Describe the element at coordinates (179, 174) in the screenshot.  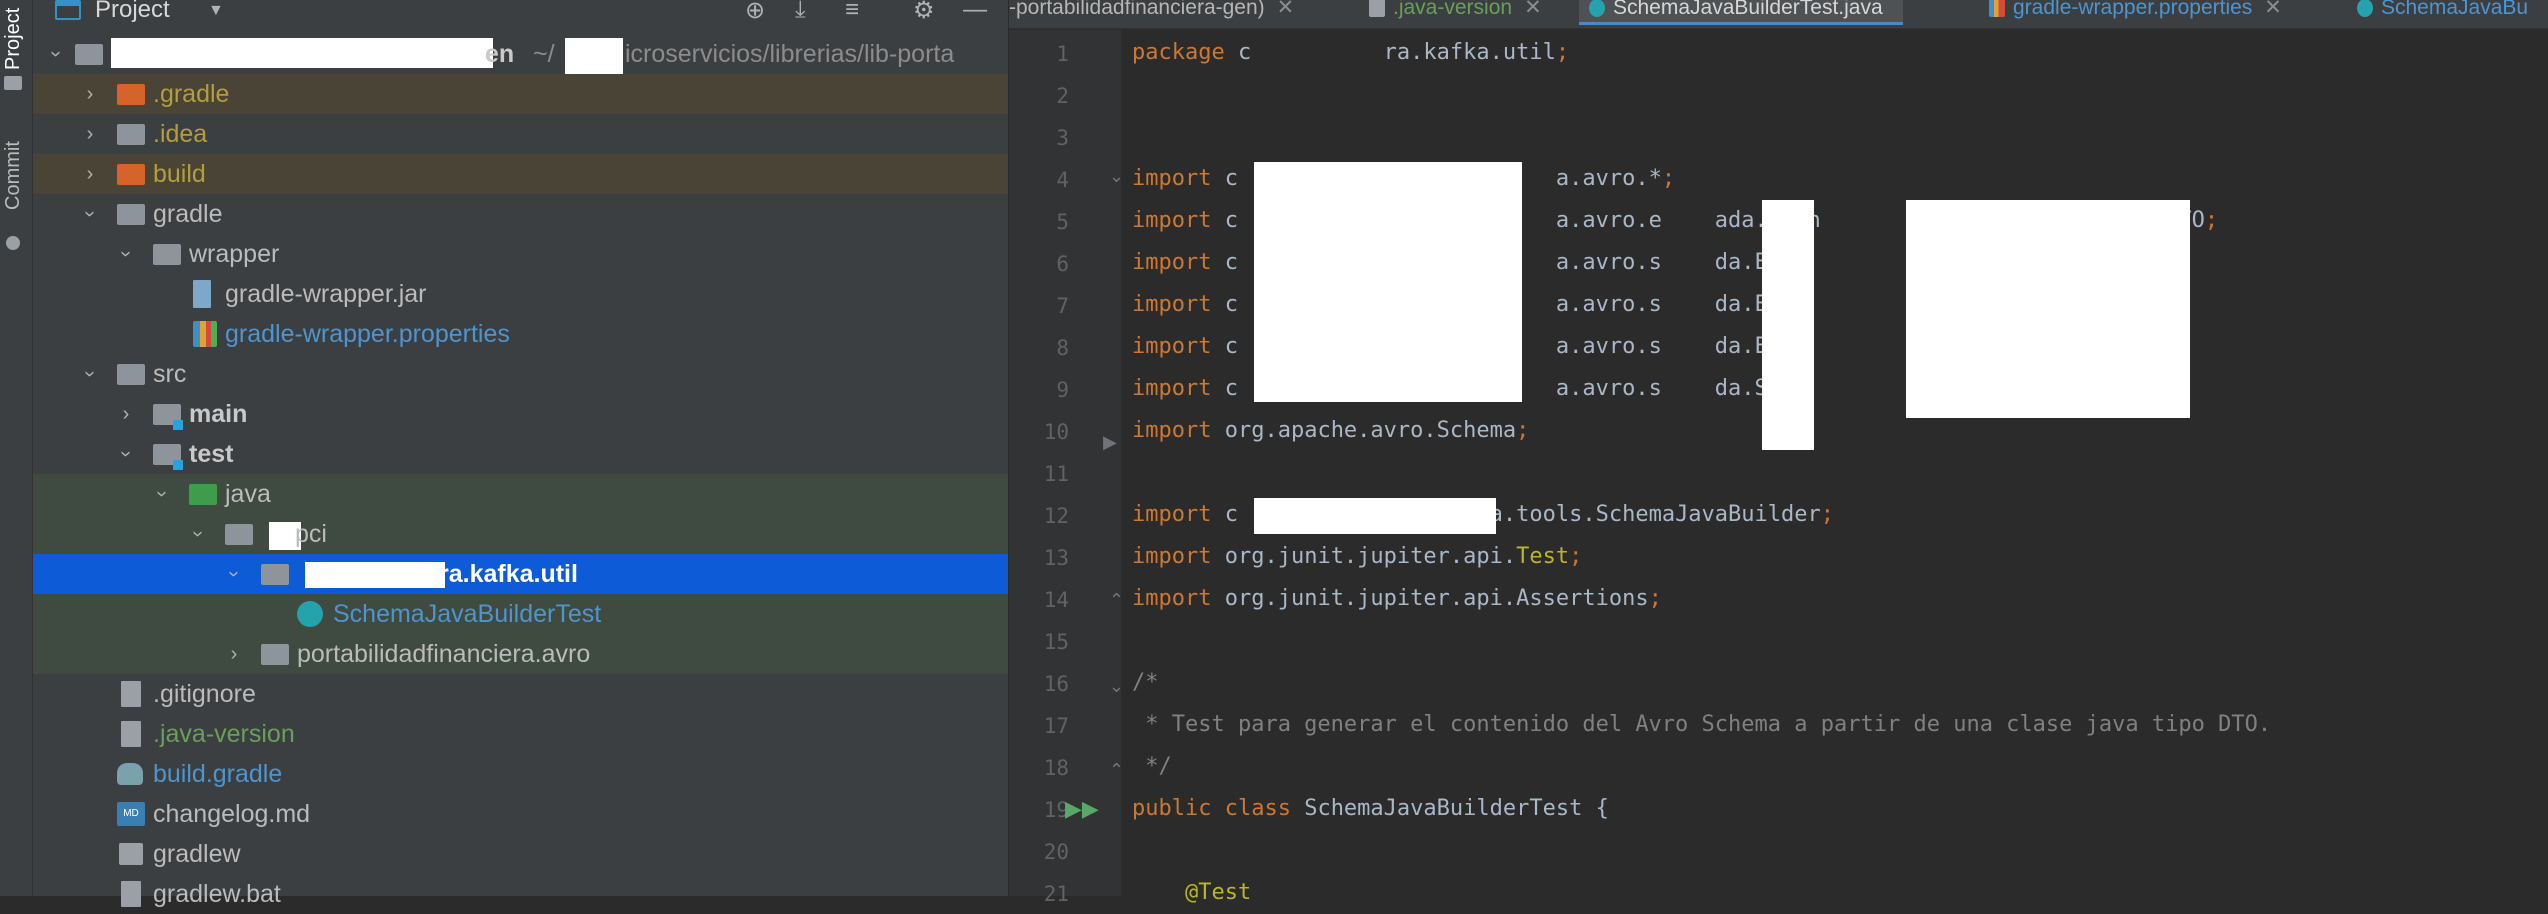
I see `tree-item-label: build` at that location.